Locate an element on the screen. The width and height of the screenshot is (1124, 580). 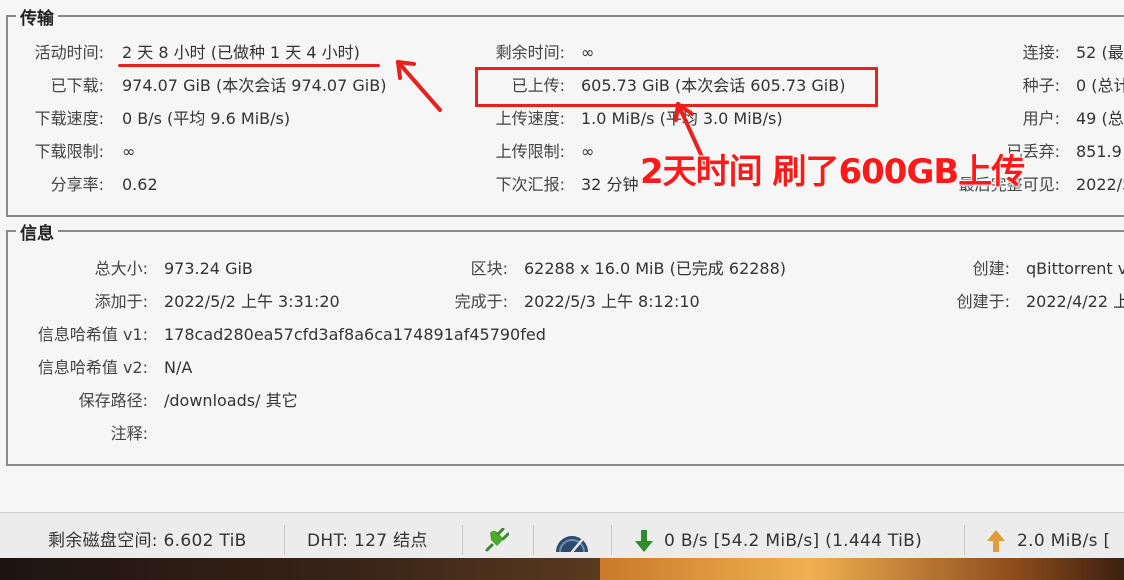
info-legend: 信息 is located at coordinates (37, 231).